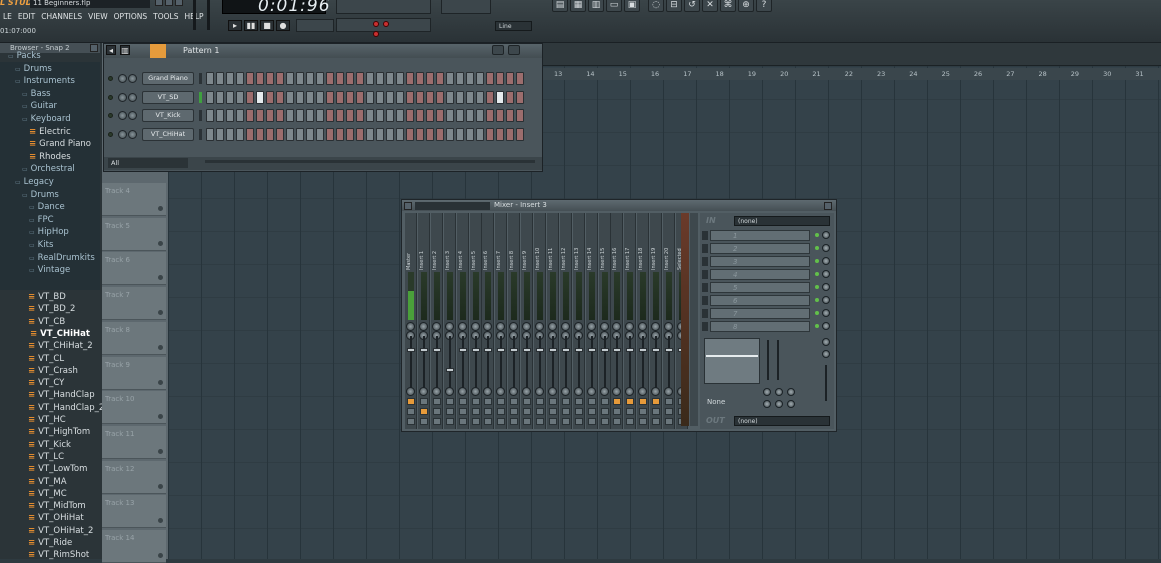  What do you see at coordinates (66, 408) in the screenshot?
I see `browser-file: VT_HandClap_2` at bounding box center [66, 408].